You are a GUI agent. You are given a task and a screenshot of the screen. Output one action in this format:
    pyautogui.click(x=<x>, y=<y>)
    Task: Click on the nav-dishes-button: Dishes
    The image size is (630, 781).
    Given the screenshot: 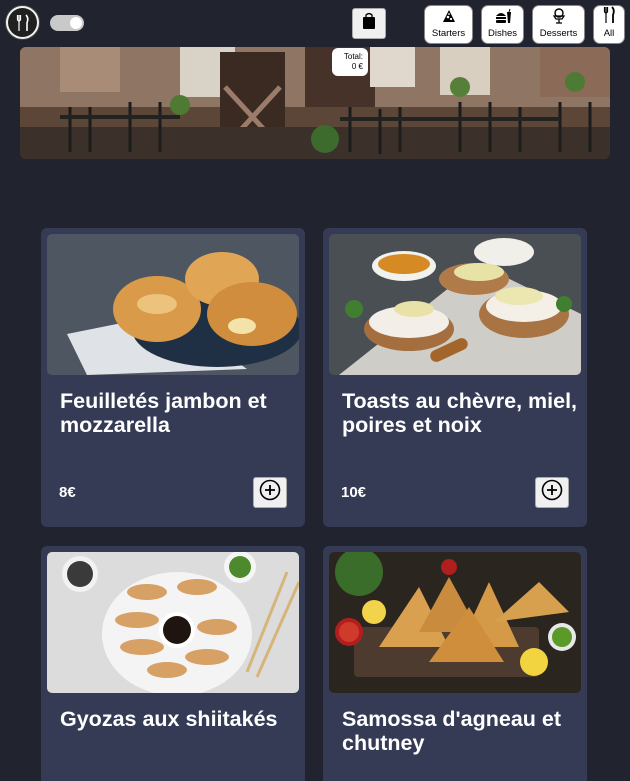 What is the action you would take?
    pyautogui.click(x=502, y=24)
    